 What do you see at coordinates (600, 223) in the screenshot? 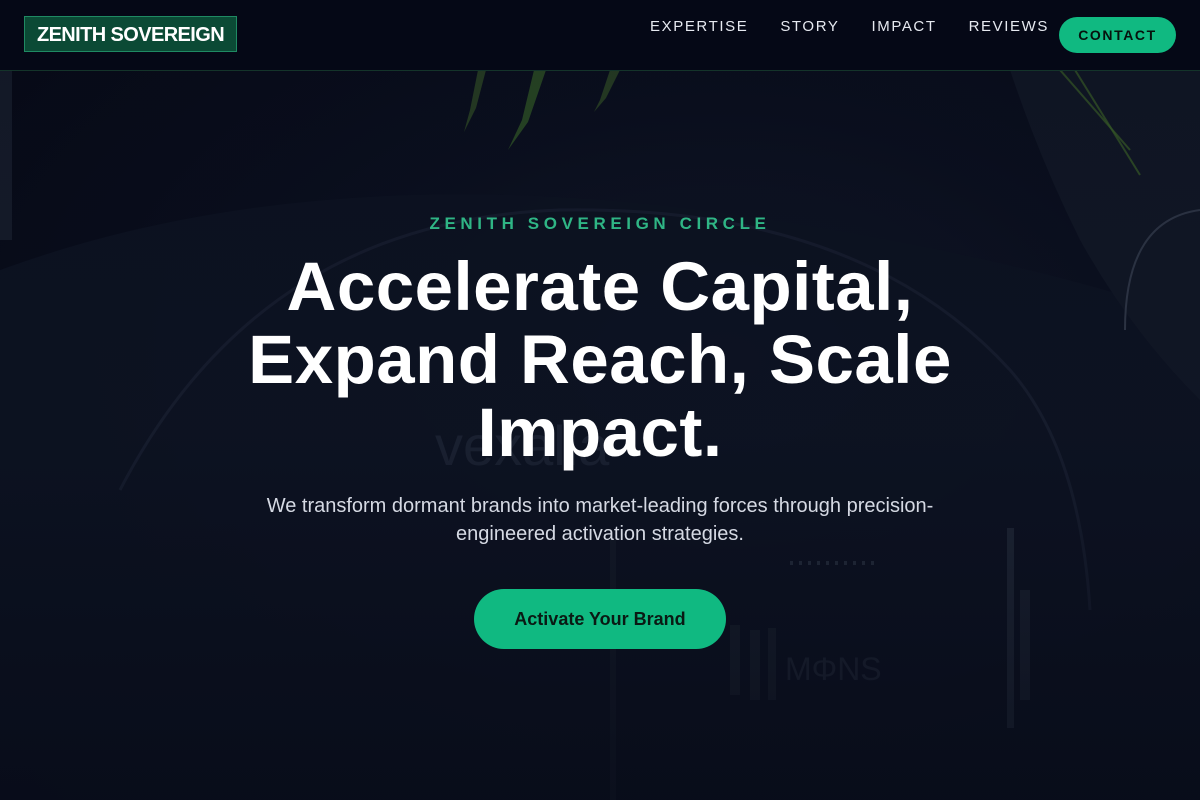
I see `hero-eyebrow: ZENITH SOVEREIGN CIRCLE` at bounding box center [600, 223].